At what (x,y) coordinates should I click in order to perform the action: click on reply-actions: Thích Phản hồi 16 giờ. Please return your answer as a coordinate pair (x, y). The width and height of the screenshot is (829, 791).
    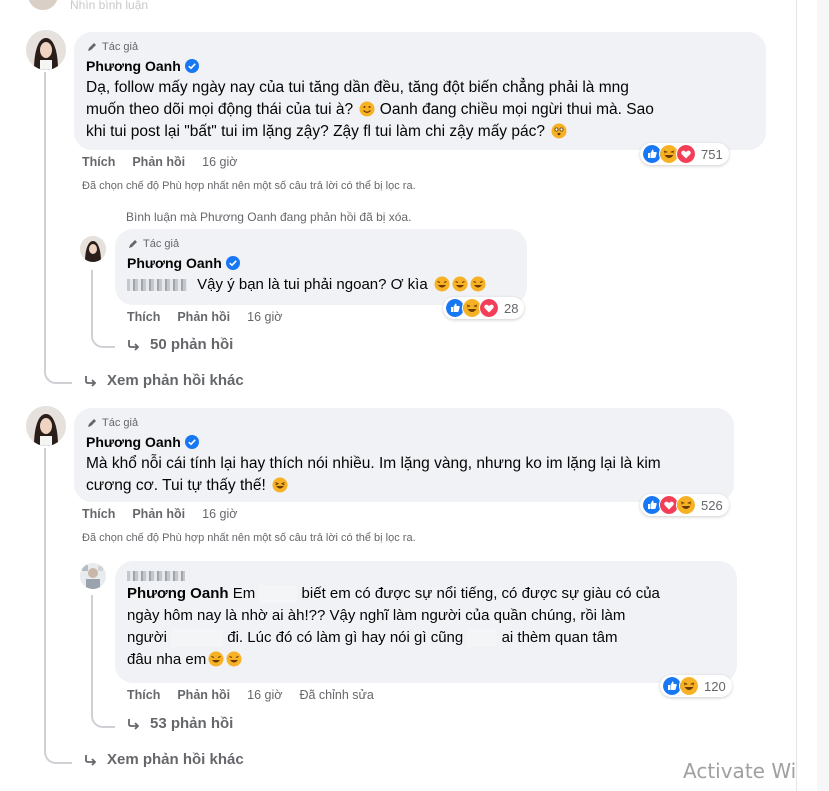
    Looking at the image, I should click on (213, 317).